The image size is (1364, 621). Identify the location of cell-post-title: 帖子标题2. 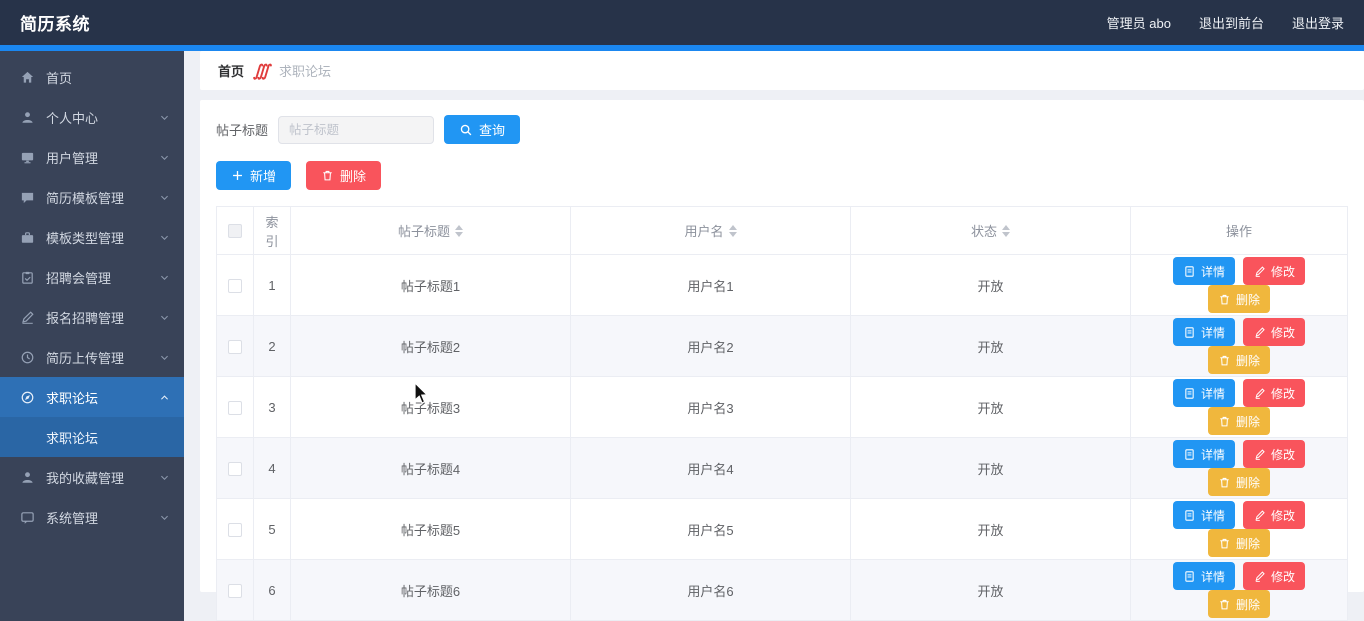
(430, 346).